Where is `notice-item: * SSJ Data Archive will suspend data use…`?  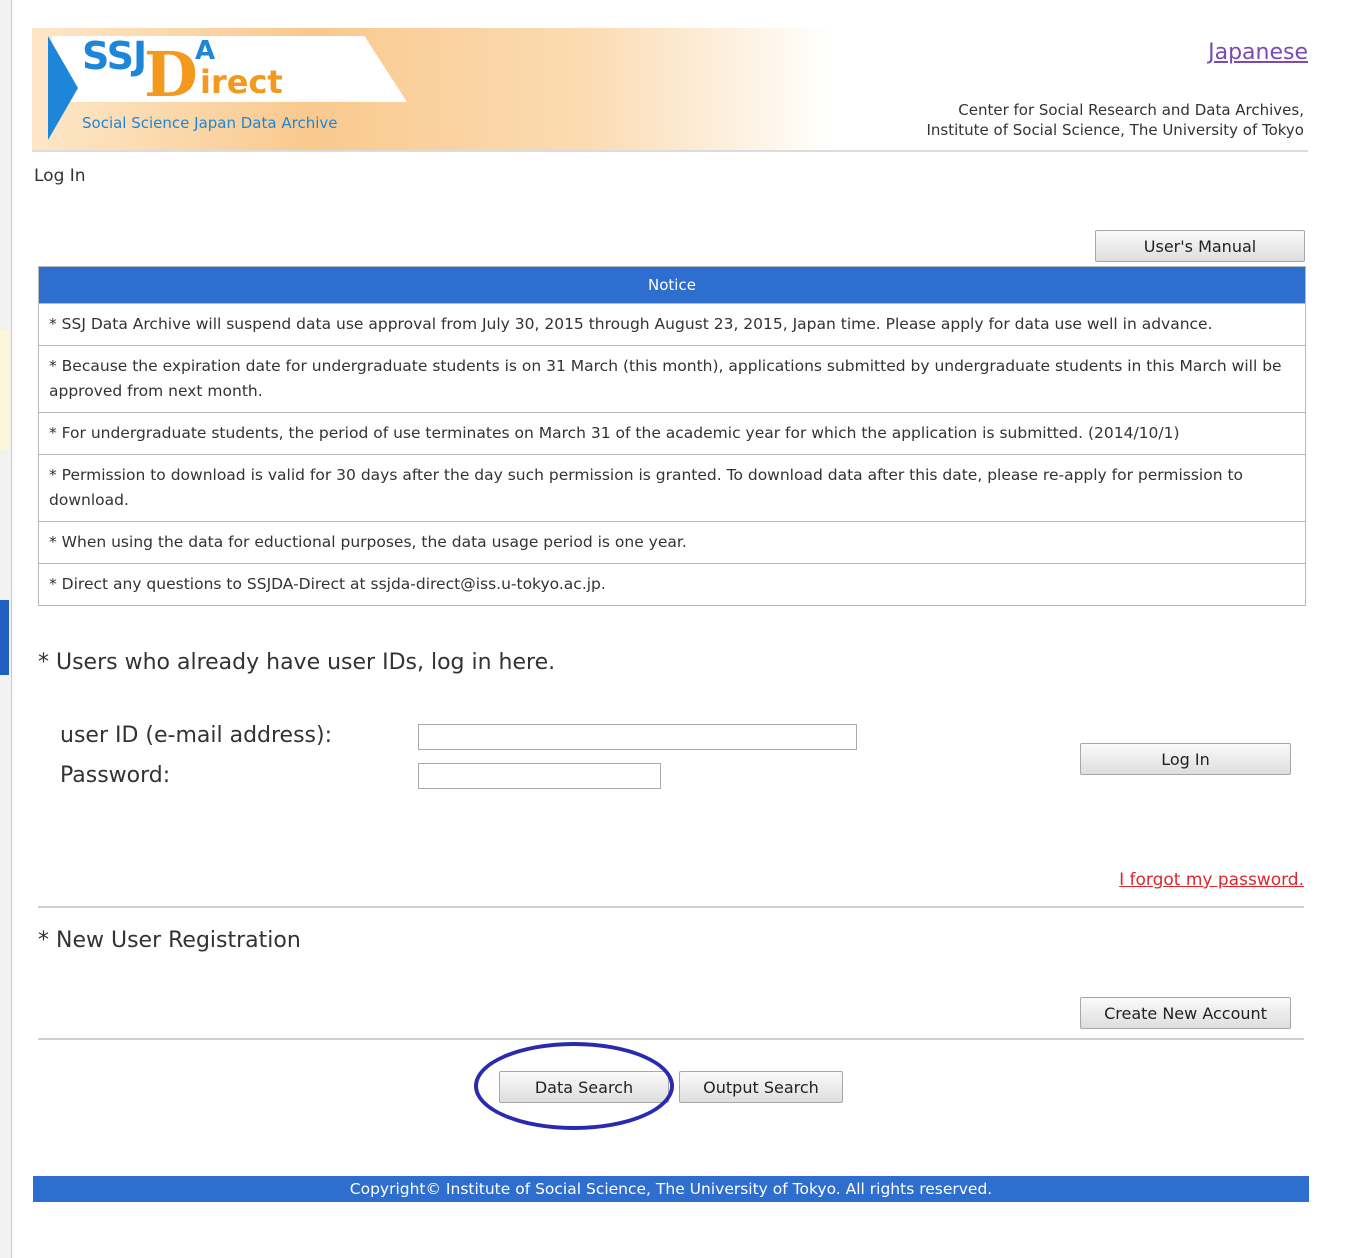 notice-item: * SSJ Data Archive will suspend data use… is located at coordinates (672, 324).